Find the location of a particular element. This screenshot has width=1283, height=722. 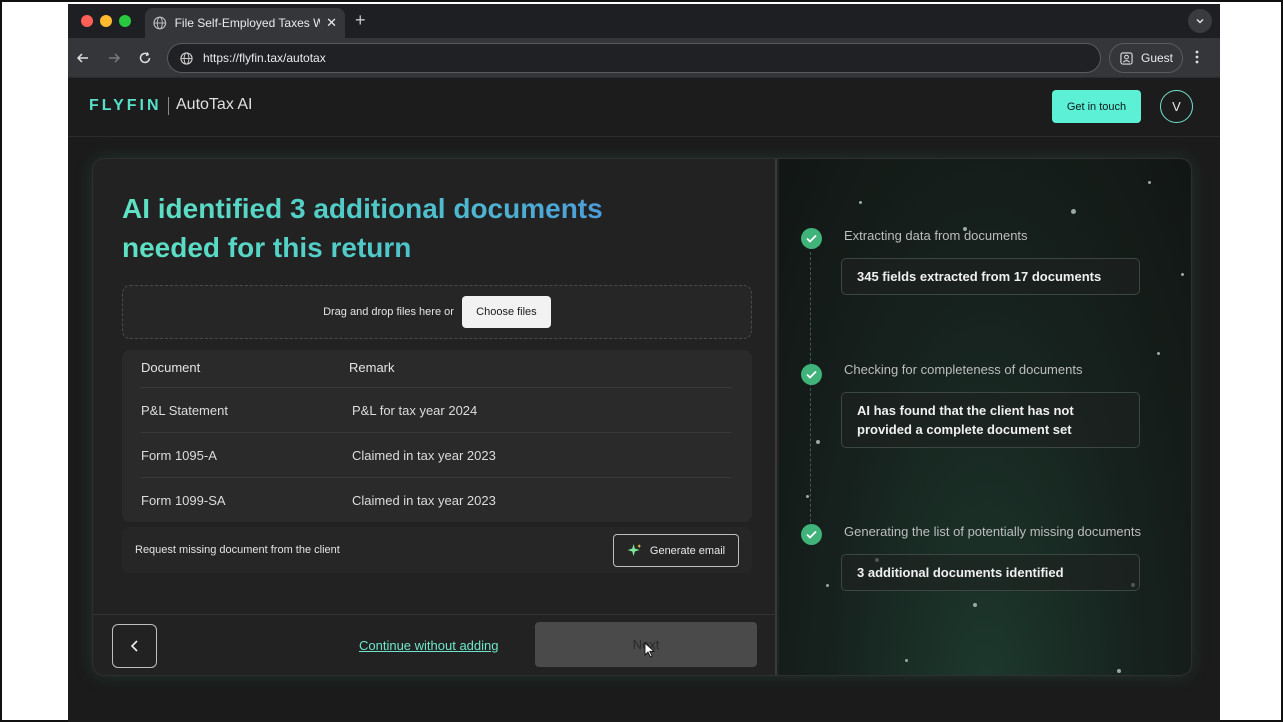

document-cell: Form 1099-SA is located at coordinates (183, 500).